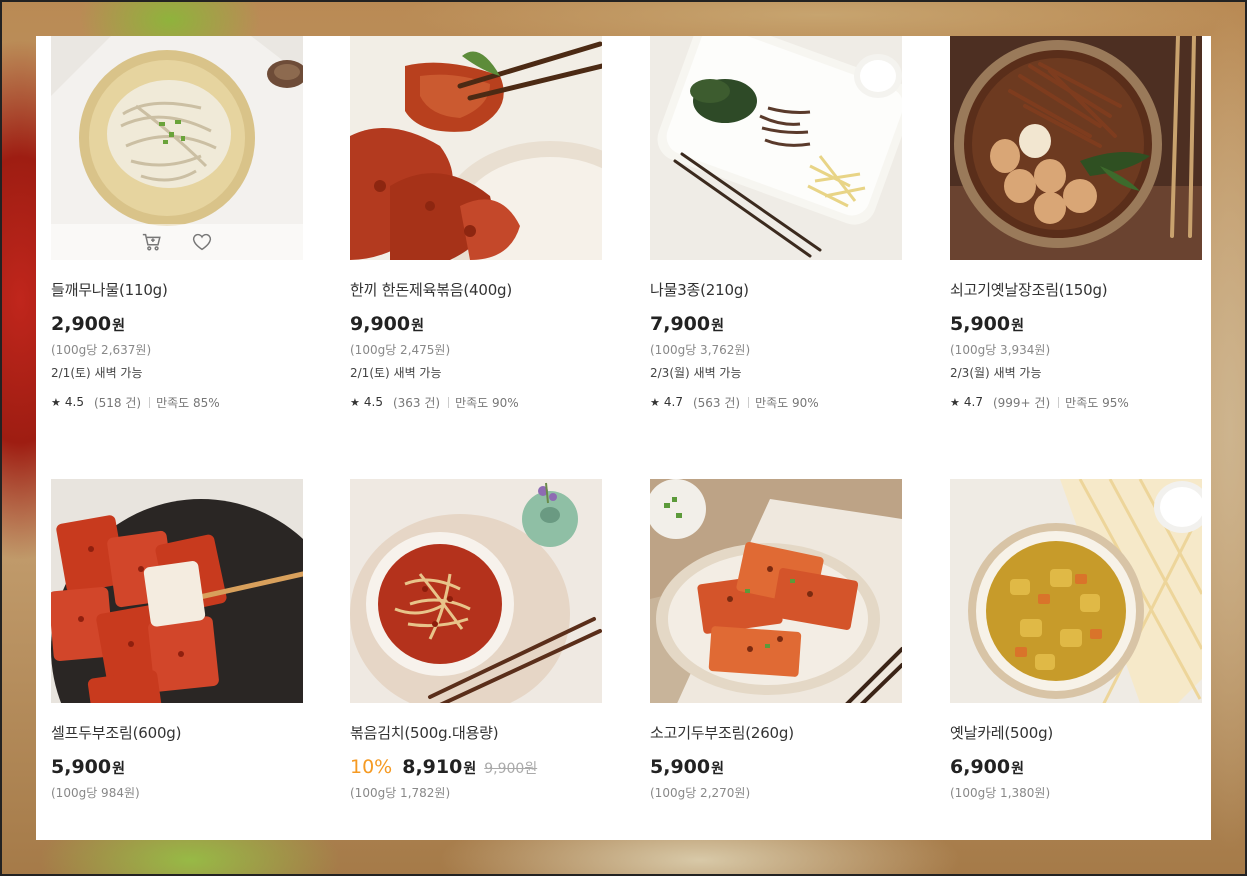  I want to click on product-card: 셀프두부조림(600g) 5,900 원 (100g당 984원), so click(177, 651).